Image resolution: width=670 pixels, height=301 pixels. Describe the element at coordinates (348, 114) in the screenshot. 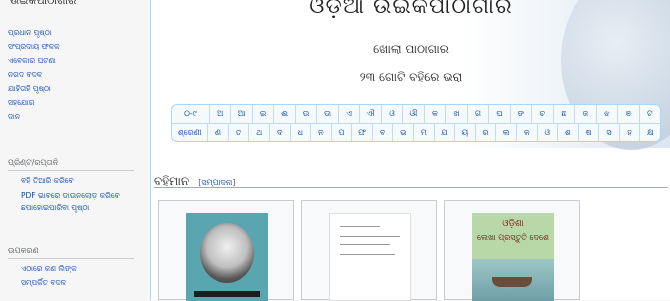

I see `alphabet-link: ଏ` at that location.